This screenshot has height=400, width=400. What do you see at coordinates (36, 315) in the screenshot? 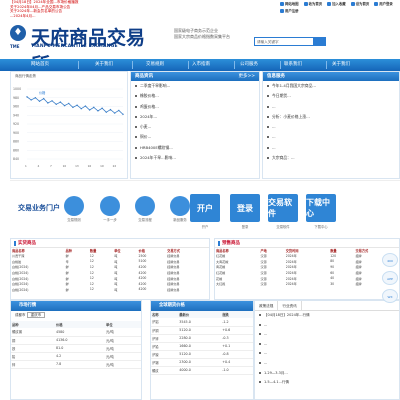
I see `region-select: 重庆市` at bounding box center [36, 315].